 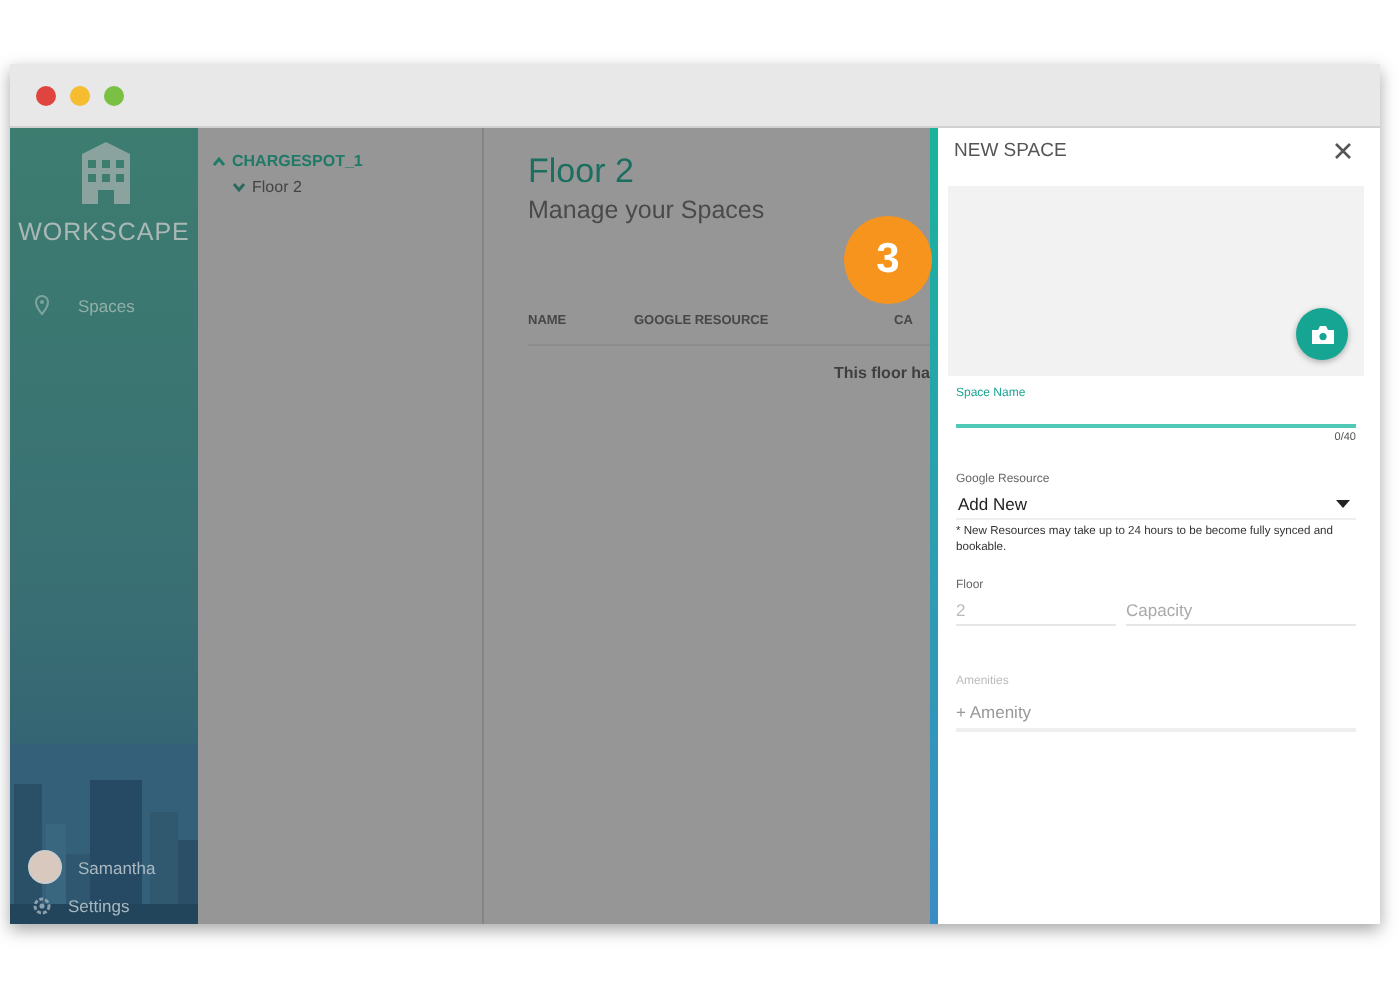 What do you see at coordinates (582, 172) in the screenshot?
I see `page-title: Floor 2` at bounding box center [582, 172].